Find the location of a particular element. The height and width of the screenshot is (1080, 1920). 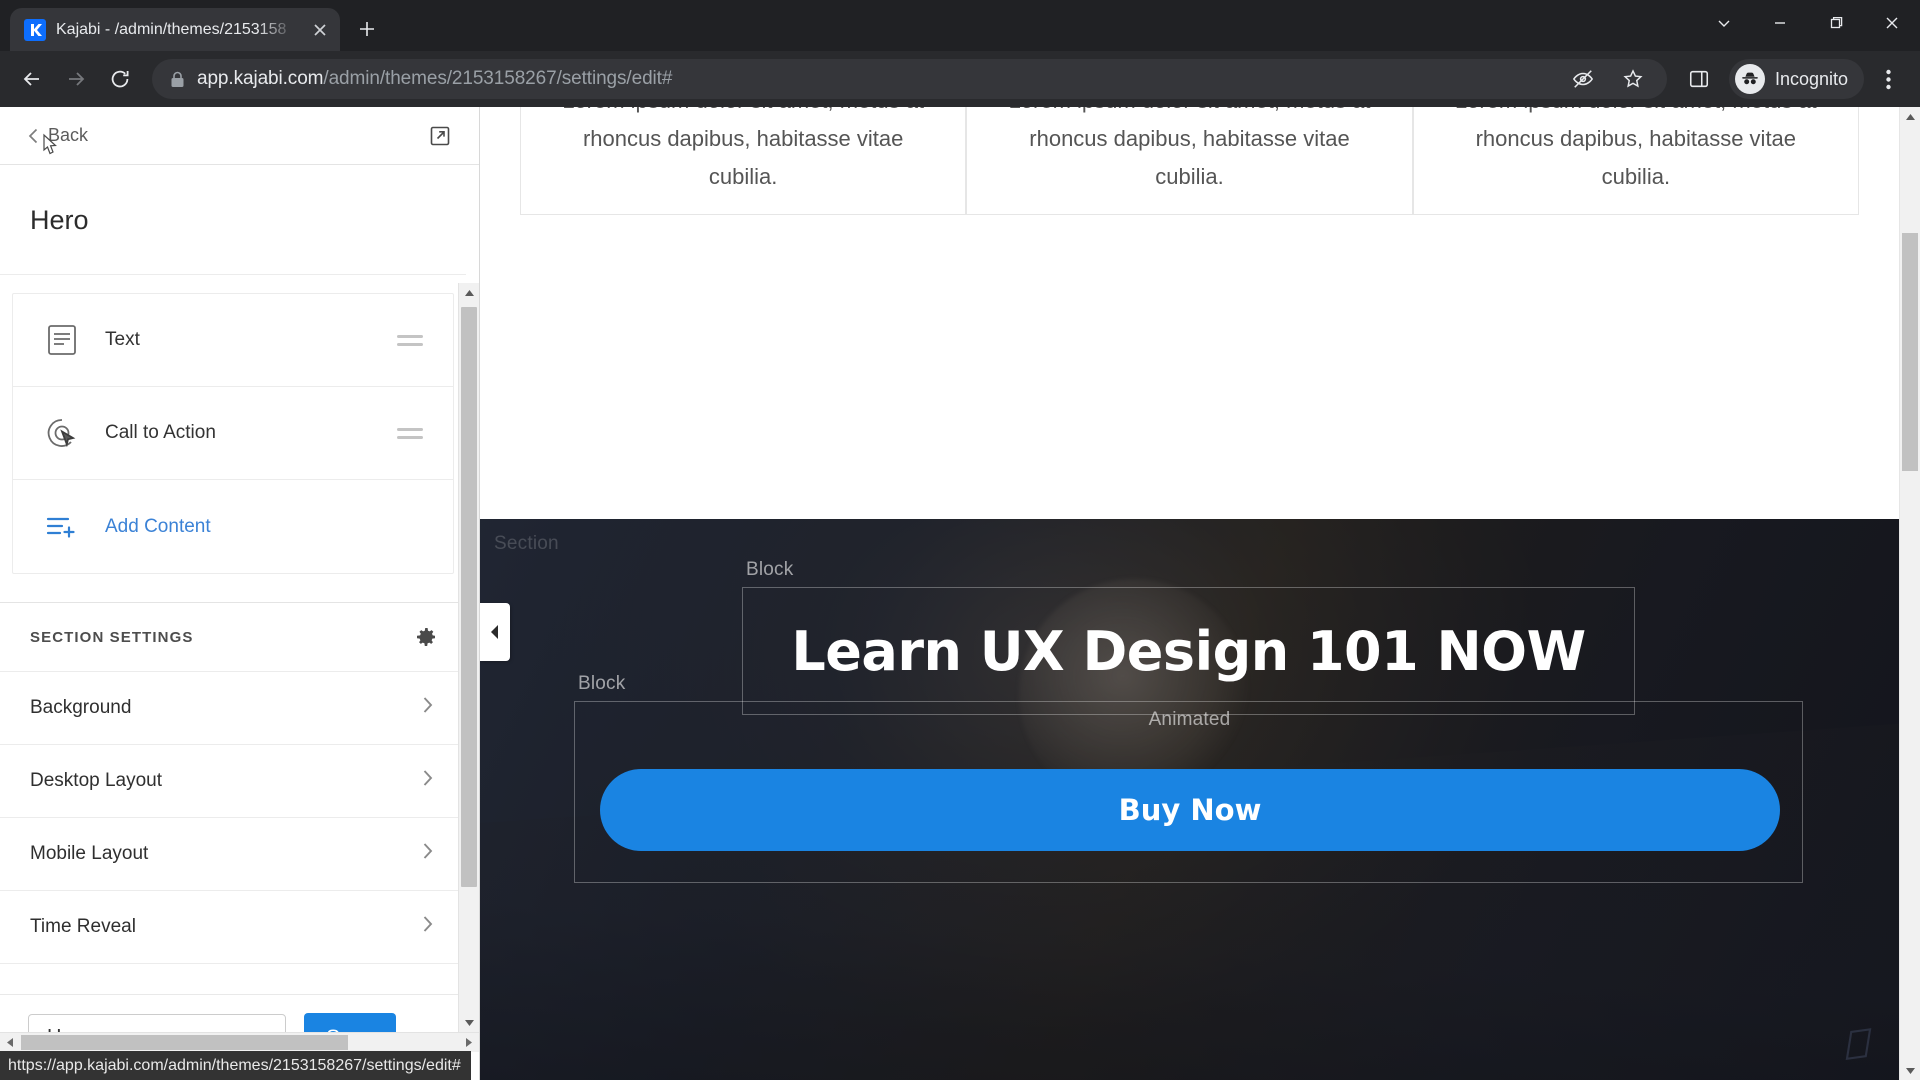

setting-label: Desktop Layout is located at coordinates (96, 780).